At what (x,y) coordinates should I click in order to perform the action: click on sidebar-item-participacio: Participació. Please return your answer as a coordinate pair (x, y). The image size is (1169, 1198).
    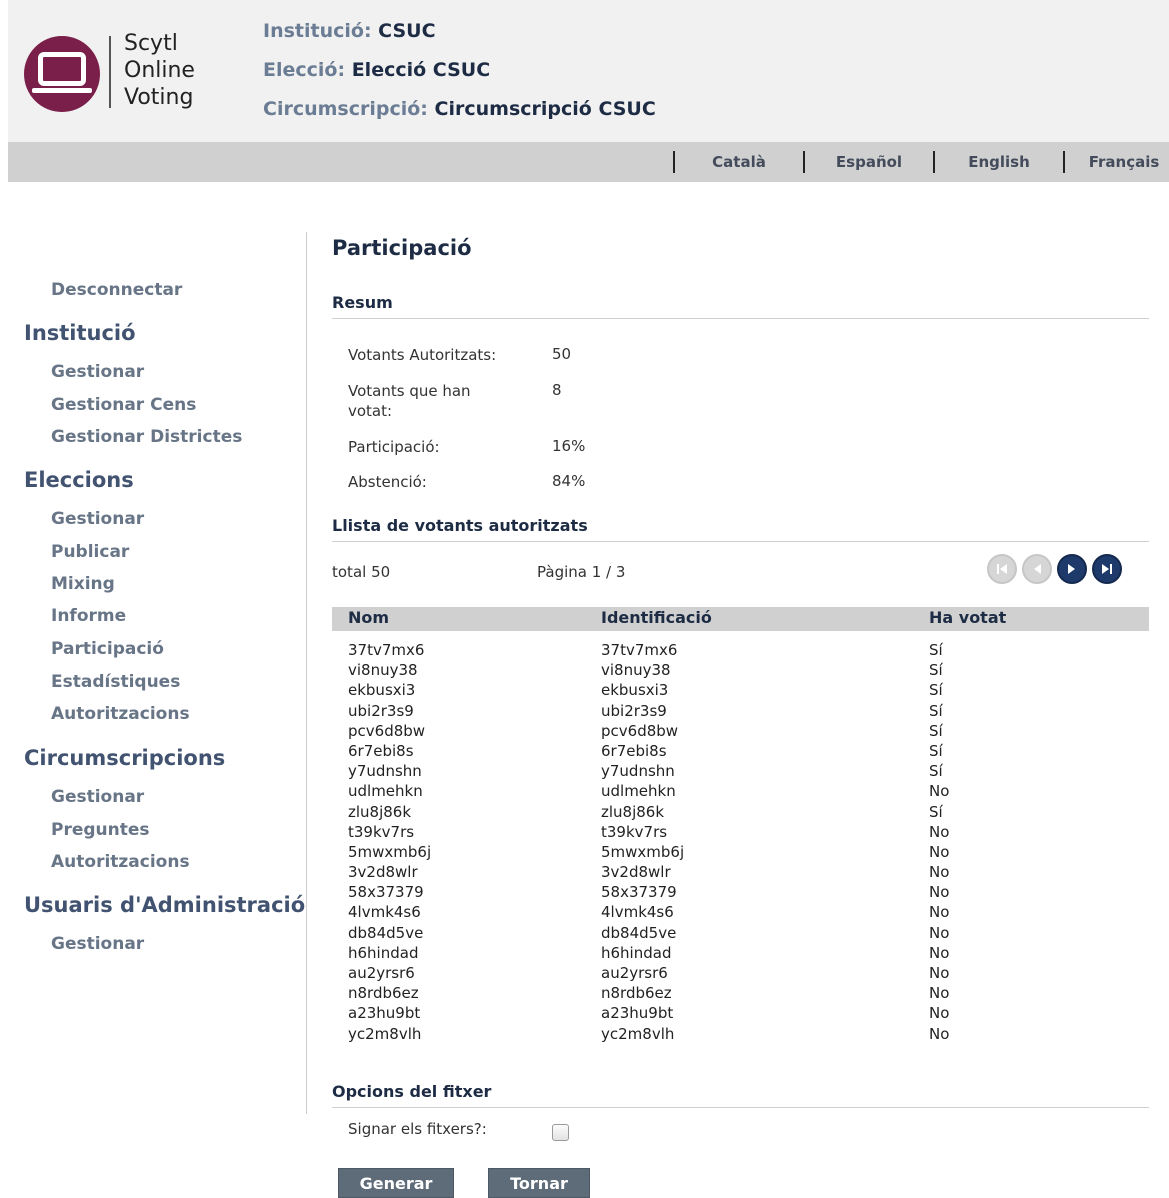
    Looking at the image, I should click on (107, 649).